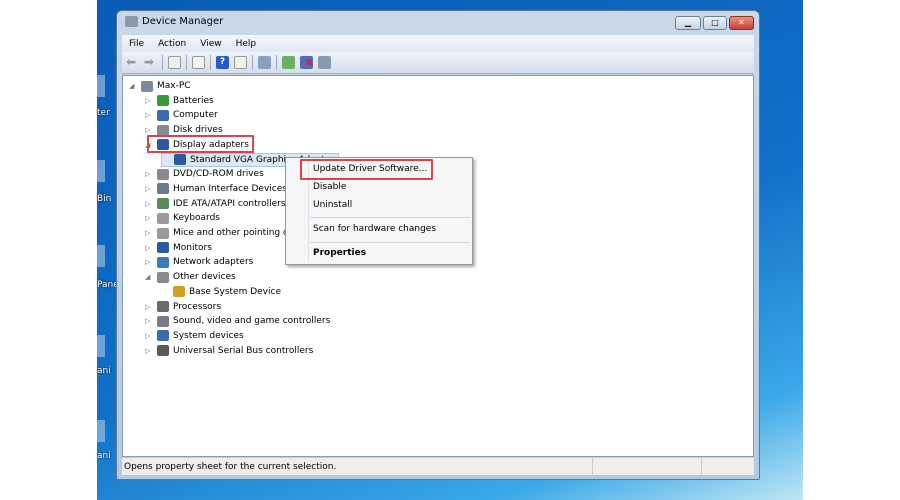 Image resolution: width=900 pixels, height=500 pixels. What do you see at coordinates (390, 242) in the screenshot?
I see `menu-separator` at bounding box center [390, 242].